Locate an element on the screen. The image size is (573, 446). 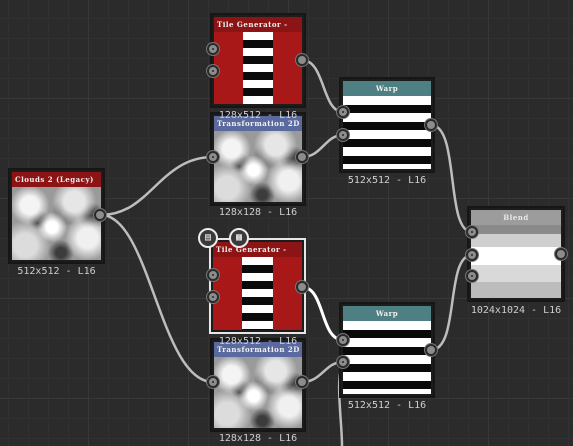
document-icon: ▤ is located at coordinates (208, 238).